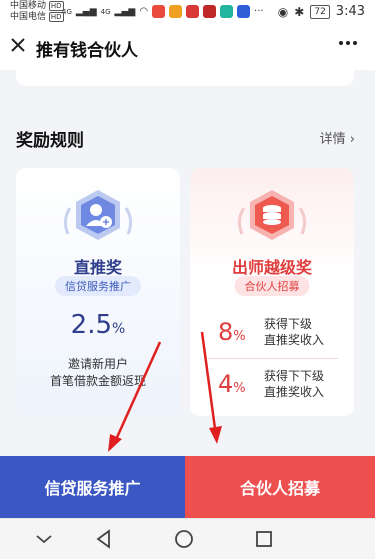 The image size is (375, 559). I want to click on coin-stack-icon, so click(272, 222).